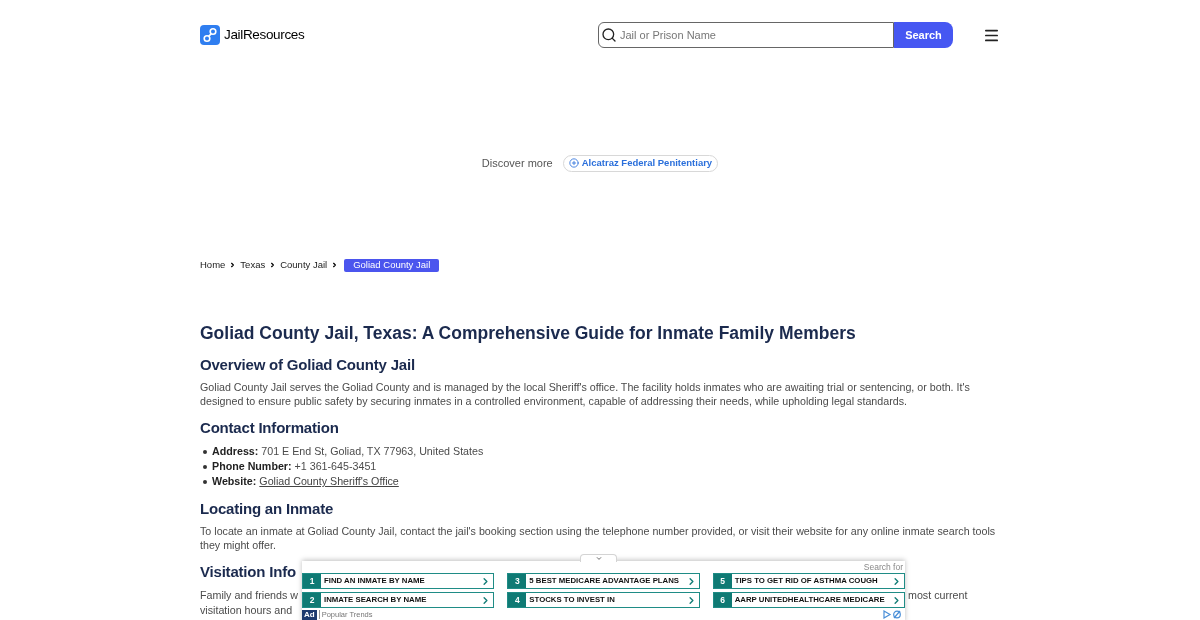 This screenshot has width=1200, height=620. Describe the element at coordinates (304, 265) in the screenshot. I see `breadcrumb-link: County Jail` at that location.